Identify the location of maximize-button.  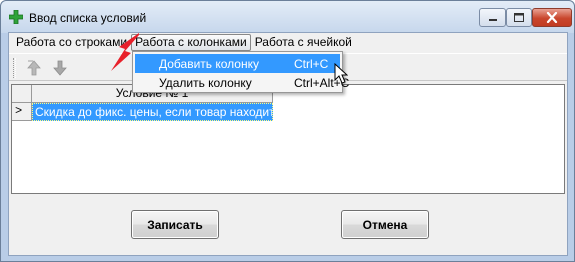
(519, 17).